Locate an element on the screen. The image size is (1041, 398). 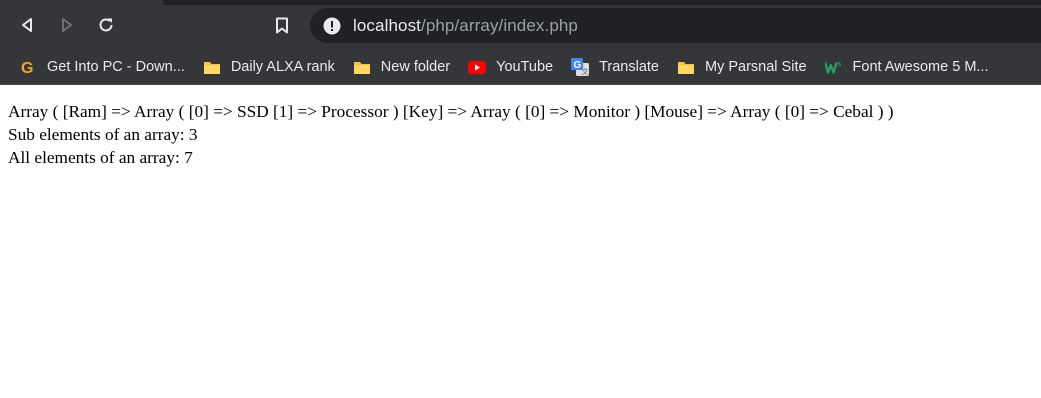
bookmark-translate: G 文 Translate is located at coordinates (615, 67).